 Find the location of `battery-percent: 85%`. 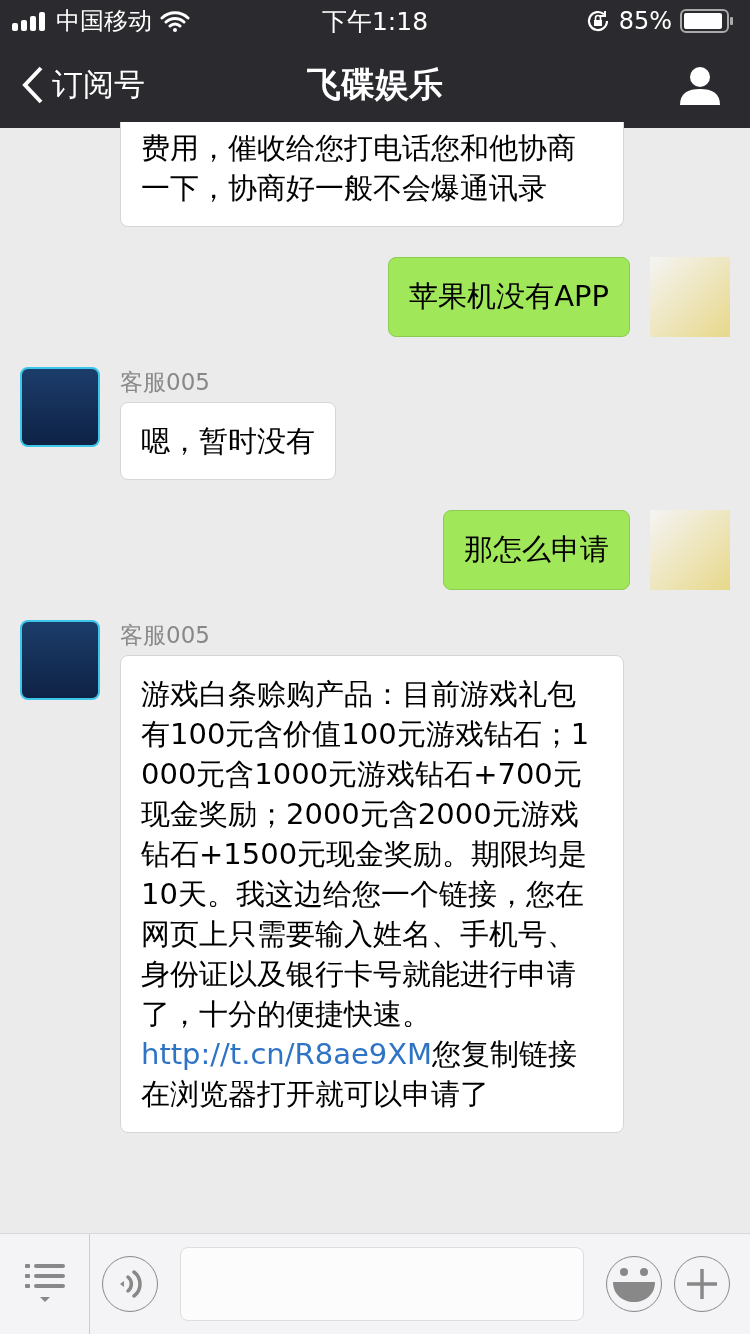

battery-percent: 85% is located at coordinates (645, 21).